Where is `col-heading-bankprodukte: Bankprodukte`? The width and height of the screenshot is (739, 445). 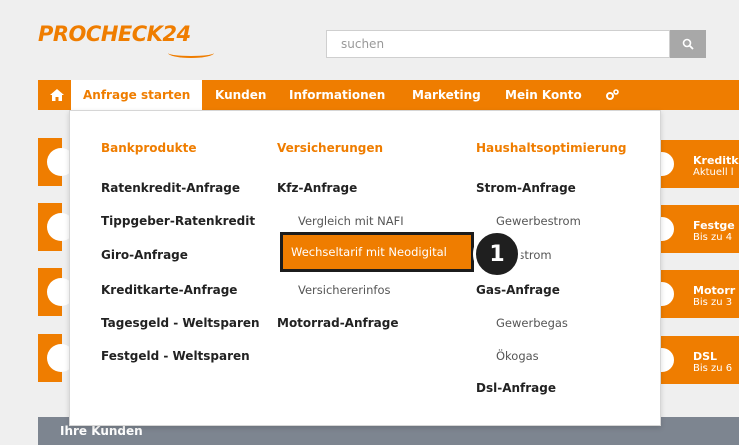
col-heading-bankprodukte: Bankprodukte is located at coordinates (149, 148).